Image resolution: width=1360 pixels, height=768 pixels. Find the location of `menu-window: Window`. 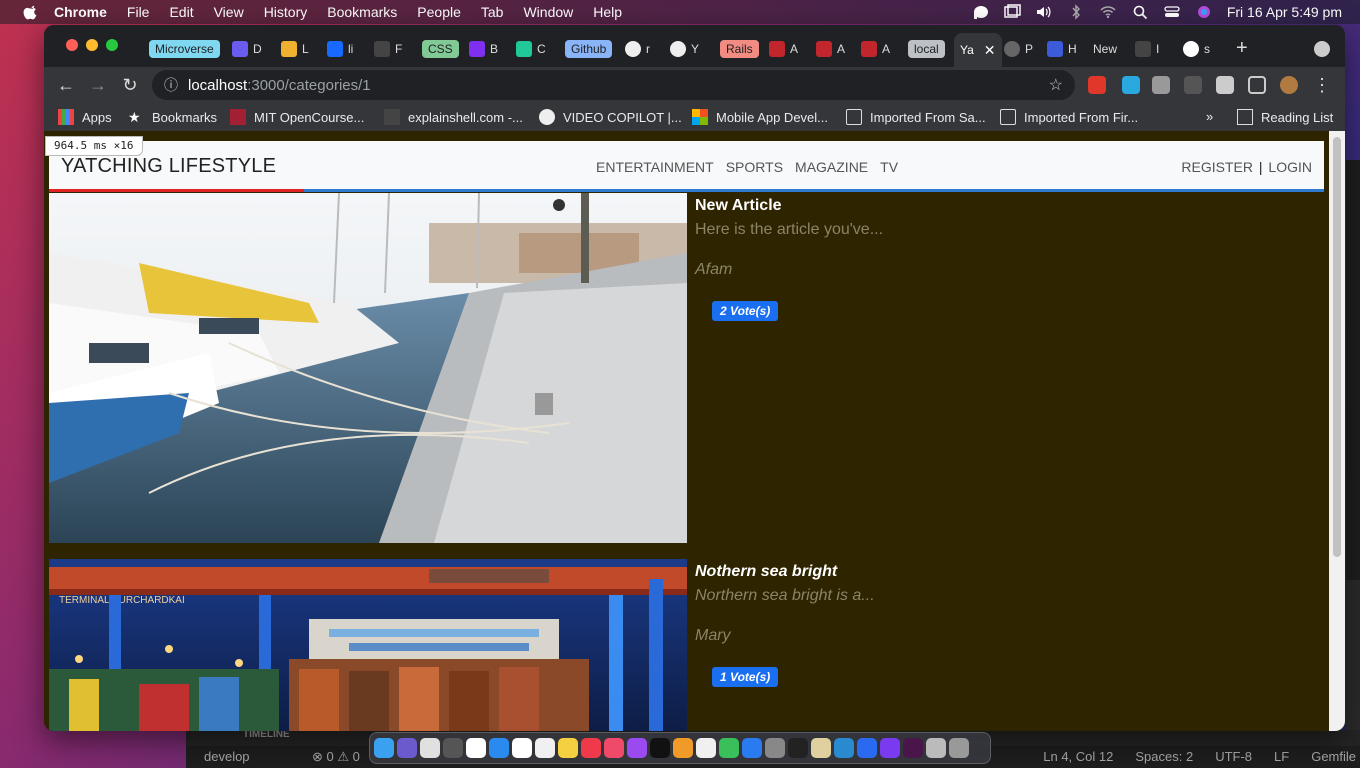

menu-window: Window is located at coordinates (548, 12).